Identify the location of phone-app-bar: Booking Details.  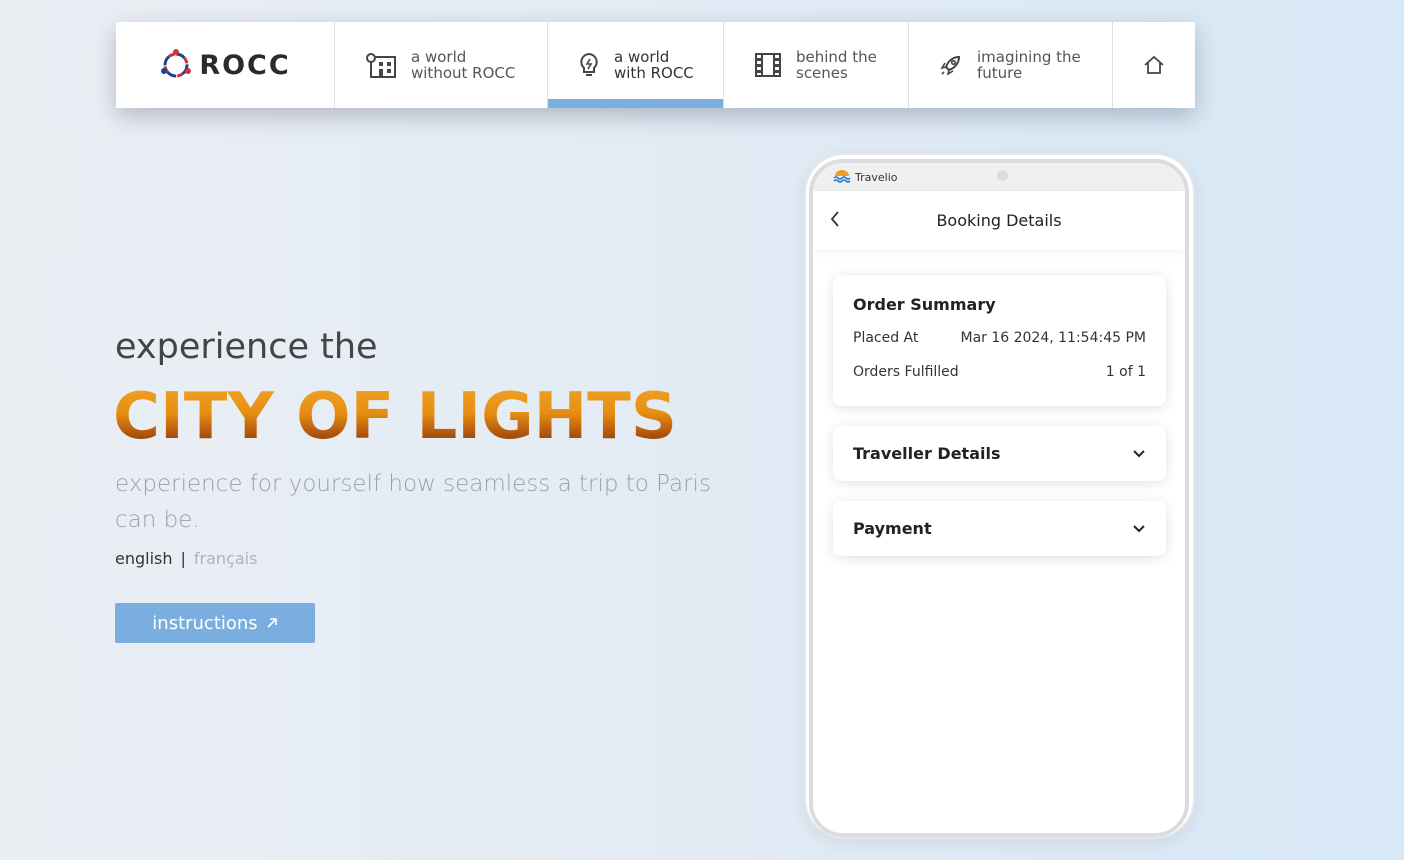
(999, 220).